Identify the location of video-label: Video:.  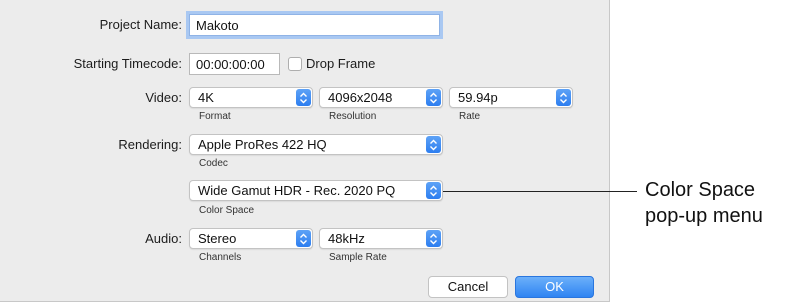
(163, 97).